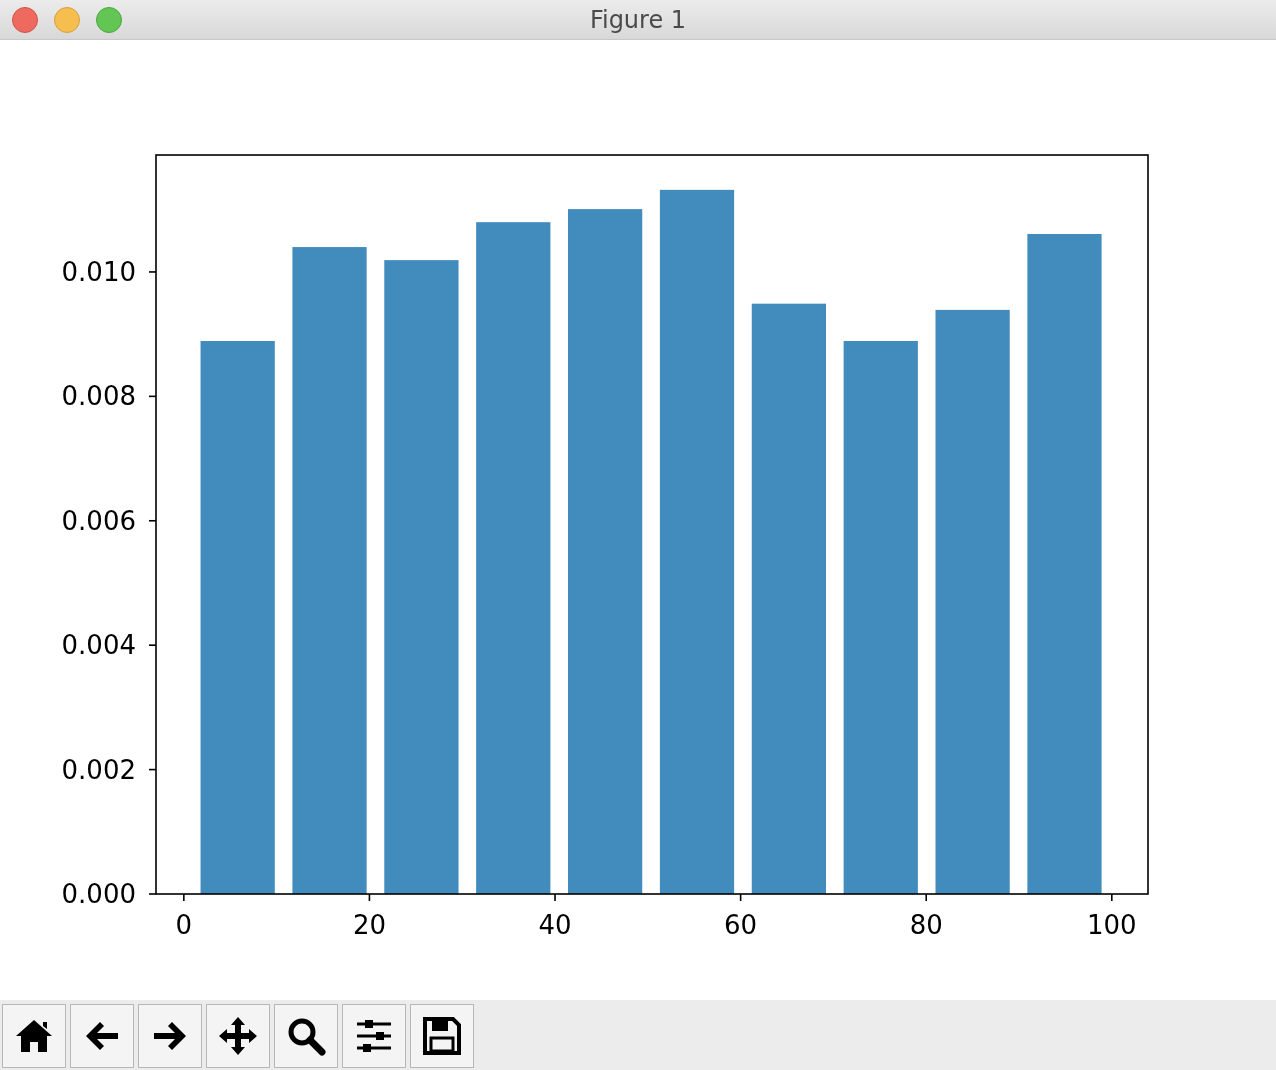  I want to click on tick-label: 60, so click(741, 925).